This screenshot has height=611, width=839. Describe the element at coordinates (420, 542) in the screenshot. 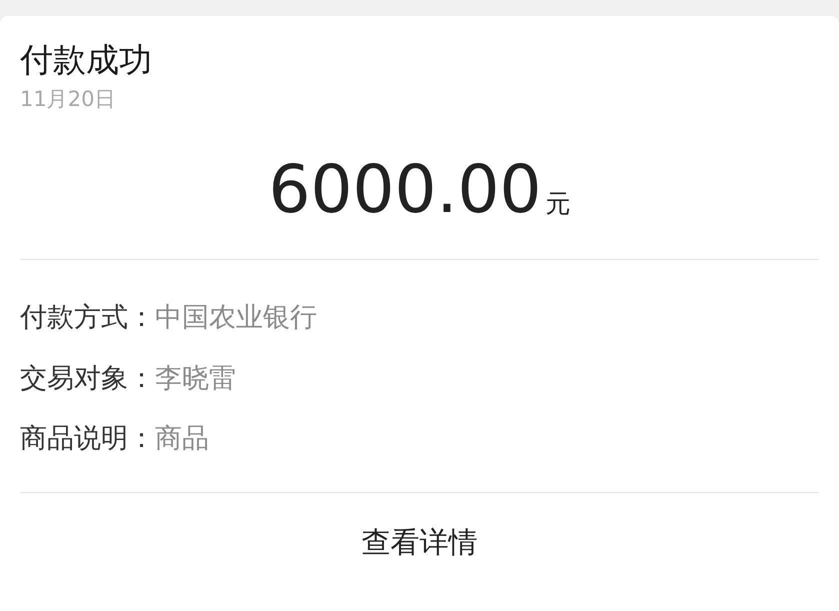

I see `view-details-button: 查看详情` at that location.